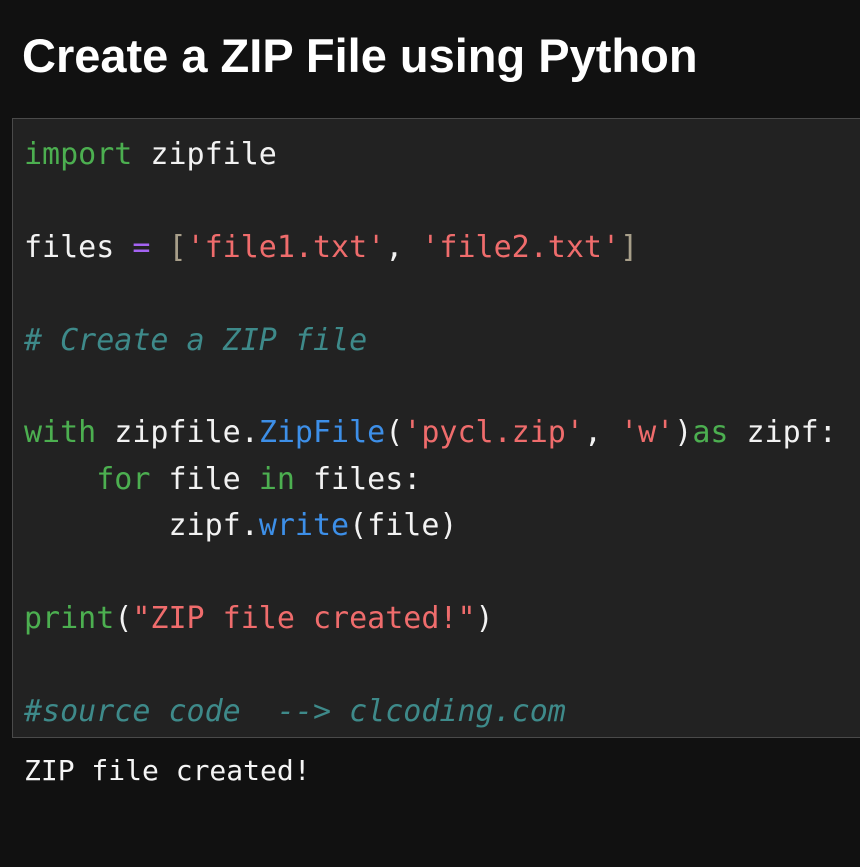 Image resolution: width=860 pixels, height=867 pixels. I want to click on page-title: Create a ZIP File using Python, so click(360, 55).